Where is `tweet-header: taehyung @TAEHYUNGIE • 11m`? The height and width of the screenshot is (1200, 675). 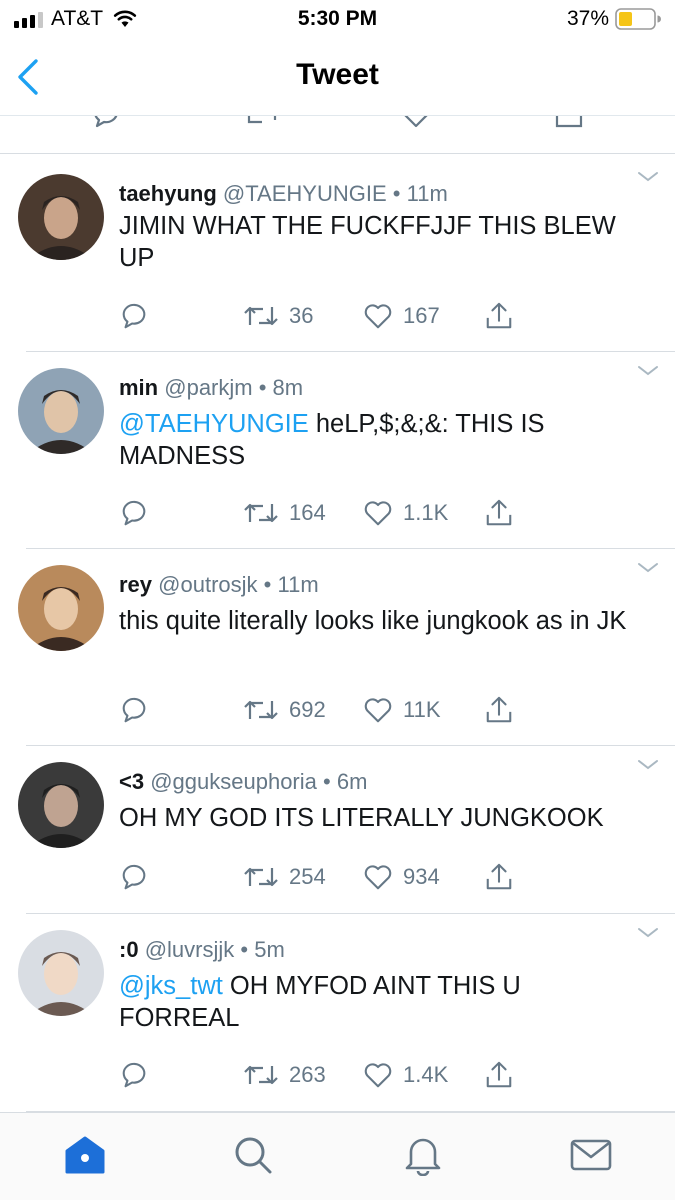 tweet-header: taehyung @TAEHYUNGIE • 11m is located at coordinates (283, 194).